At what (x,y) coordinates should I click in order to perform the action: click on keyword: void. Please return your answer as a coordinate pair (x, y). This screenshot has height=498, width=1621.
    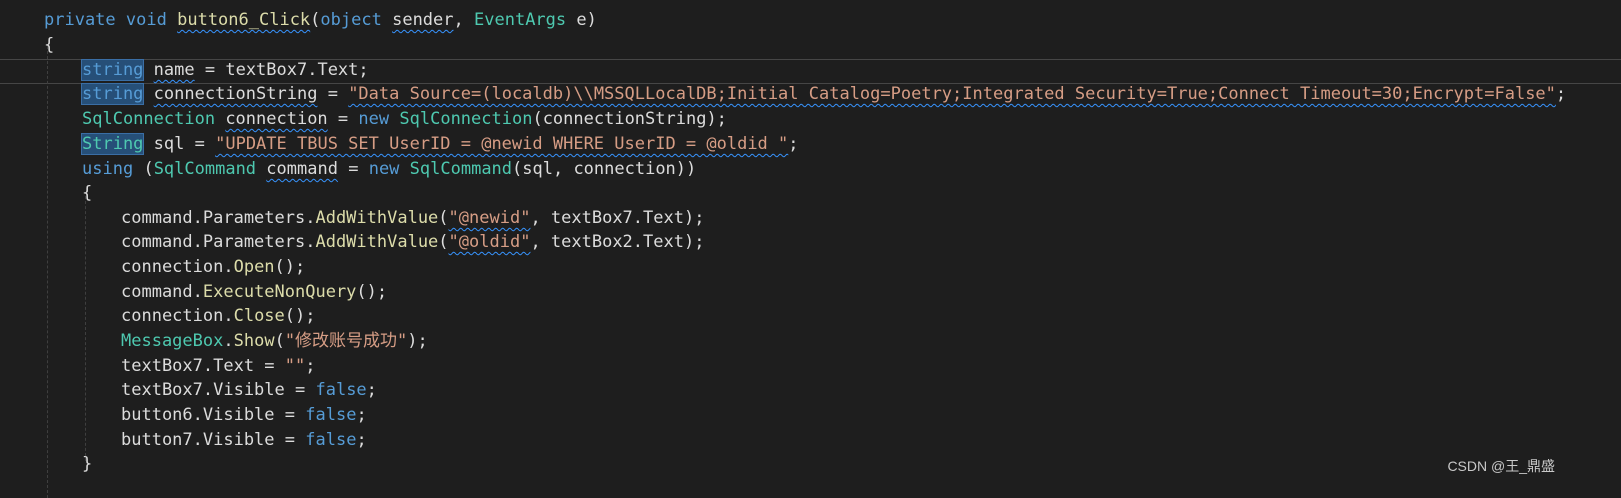
    Looking at the image, I should click on (146, 20).